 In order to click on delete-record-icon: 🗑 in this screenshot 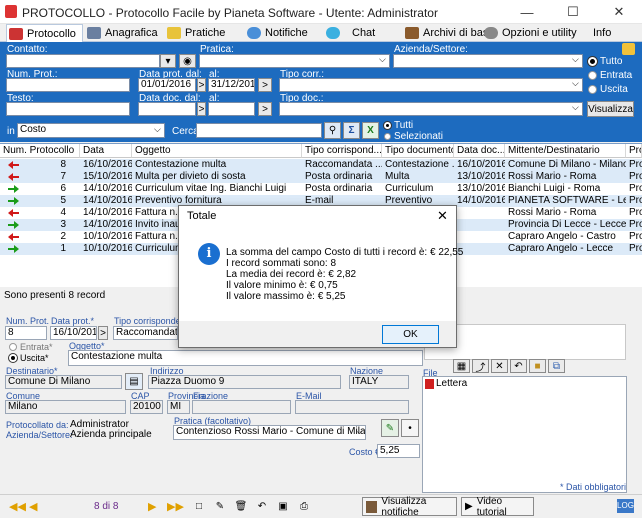, I will do `click(241, 506)`.